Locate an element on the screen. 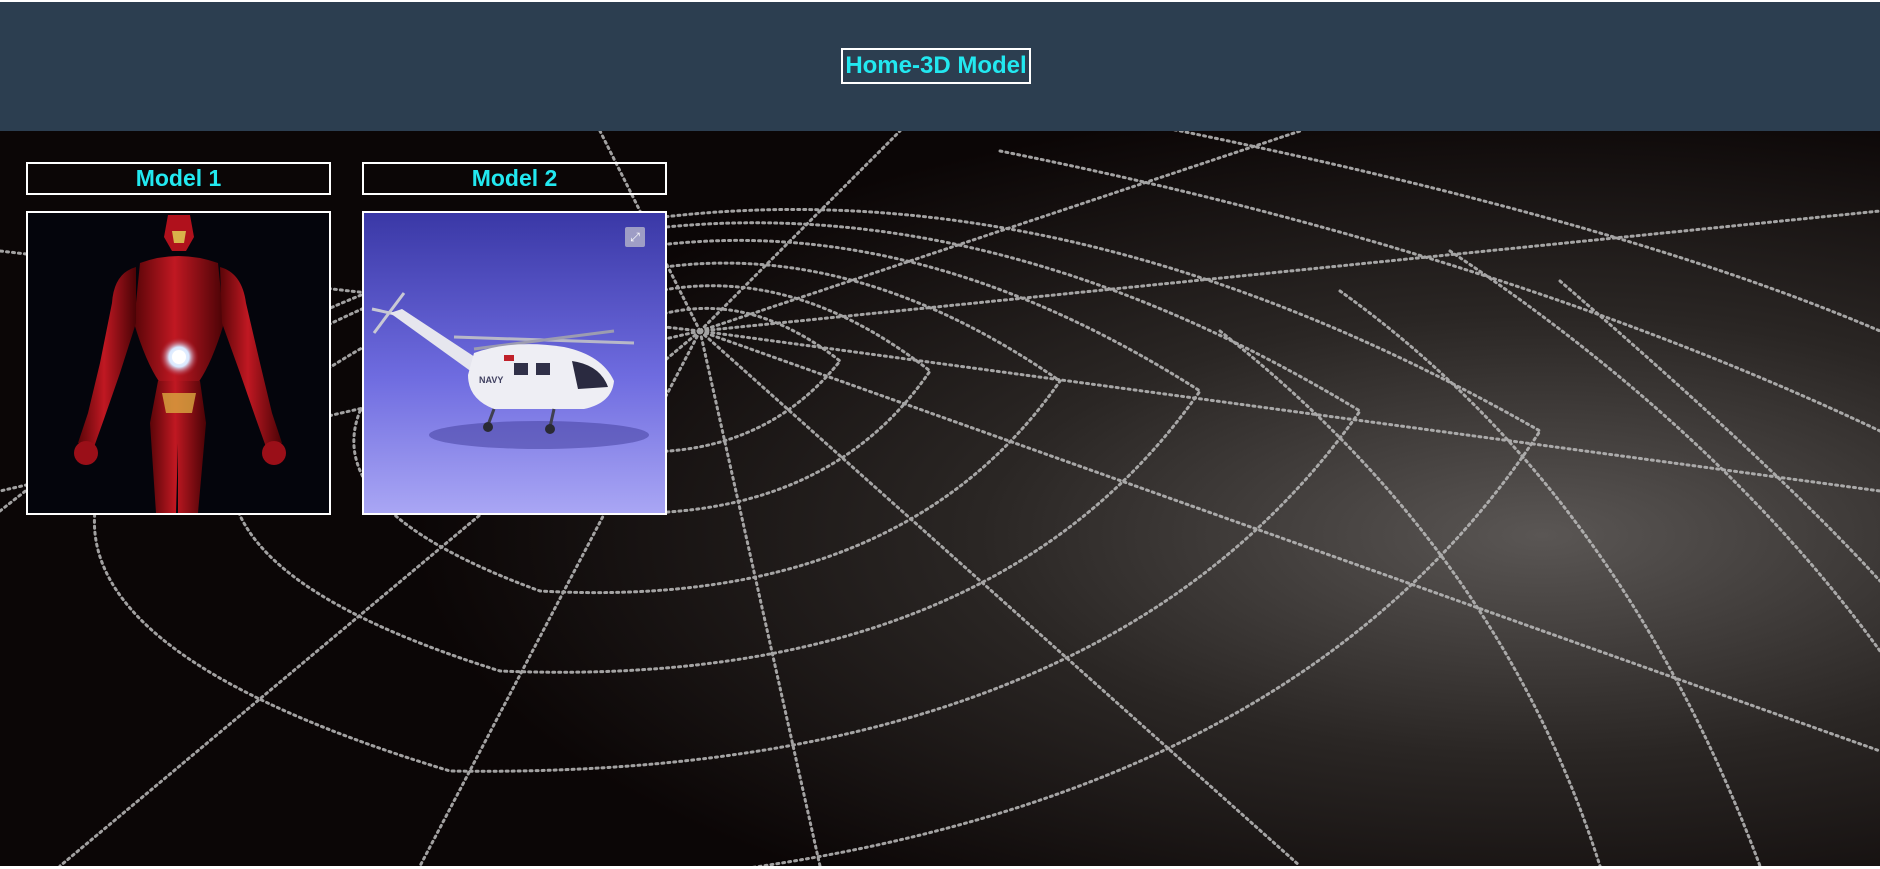  page-title: Home-3D Model is located at coordinates (936, 66).